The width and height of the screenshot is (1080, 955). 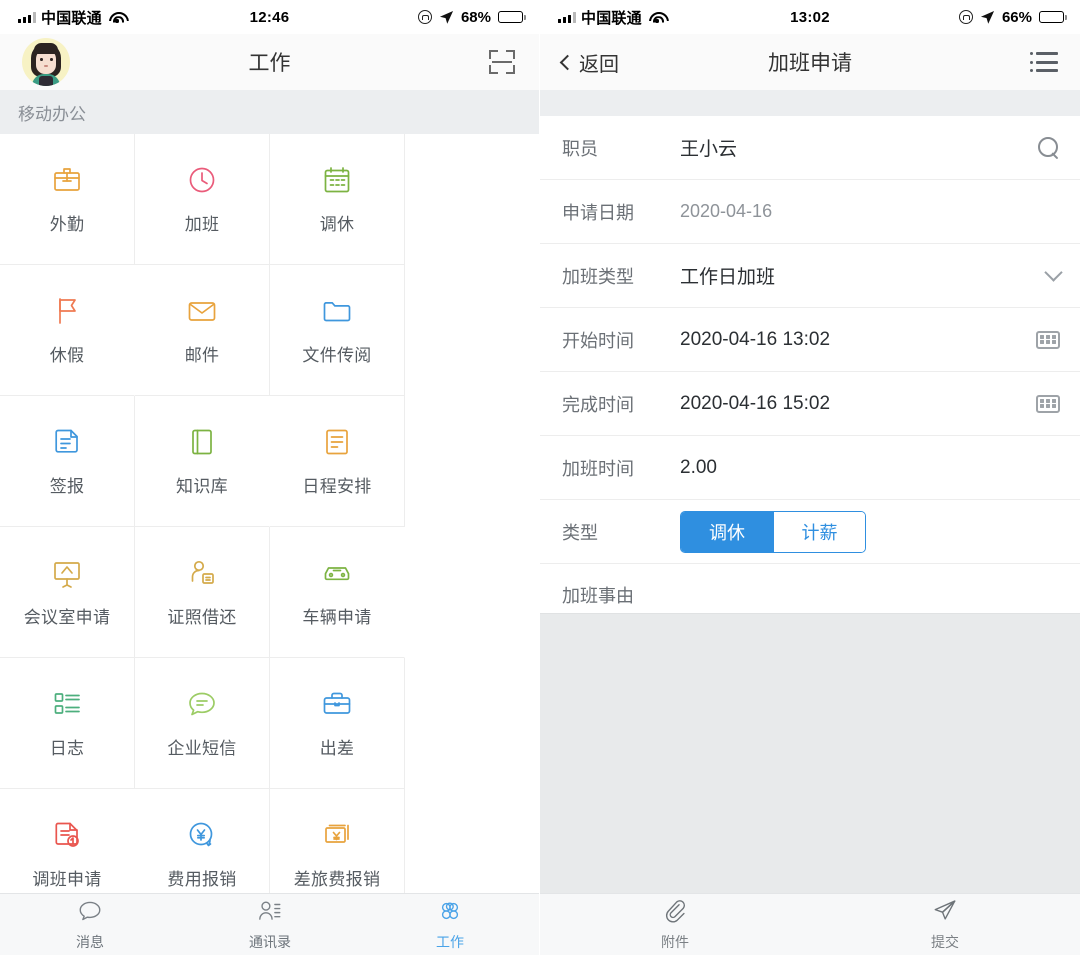 What do you see at coordinates (475, 17) in the screenshot?
I see `battery-percent: 68%` at bounding box center [475, 17].